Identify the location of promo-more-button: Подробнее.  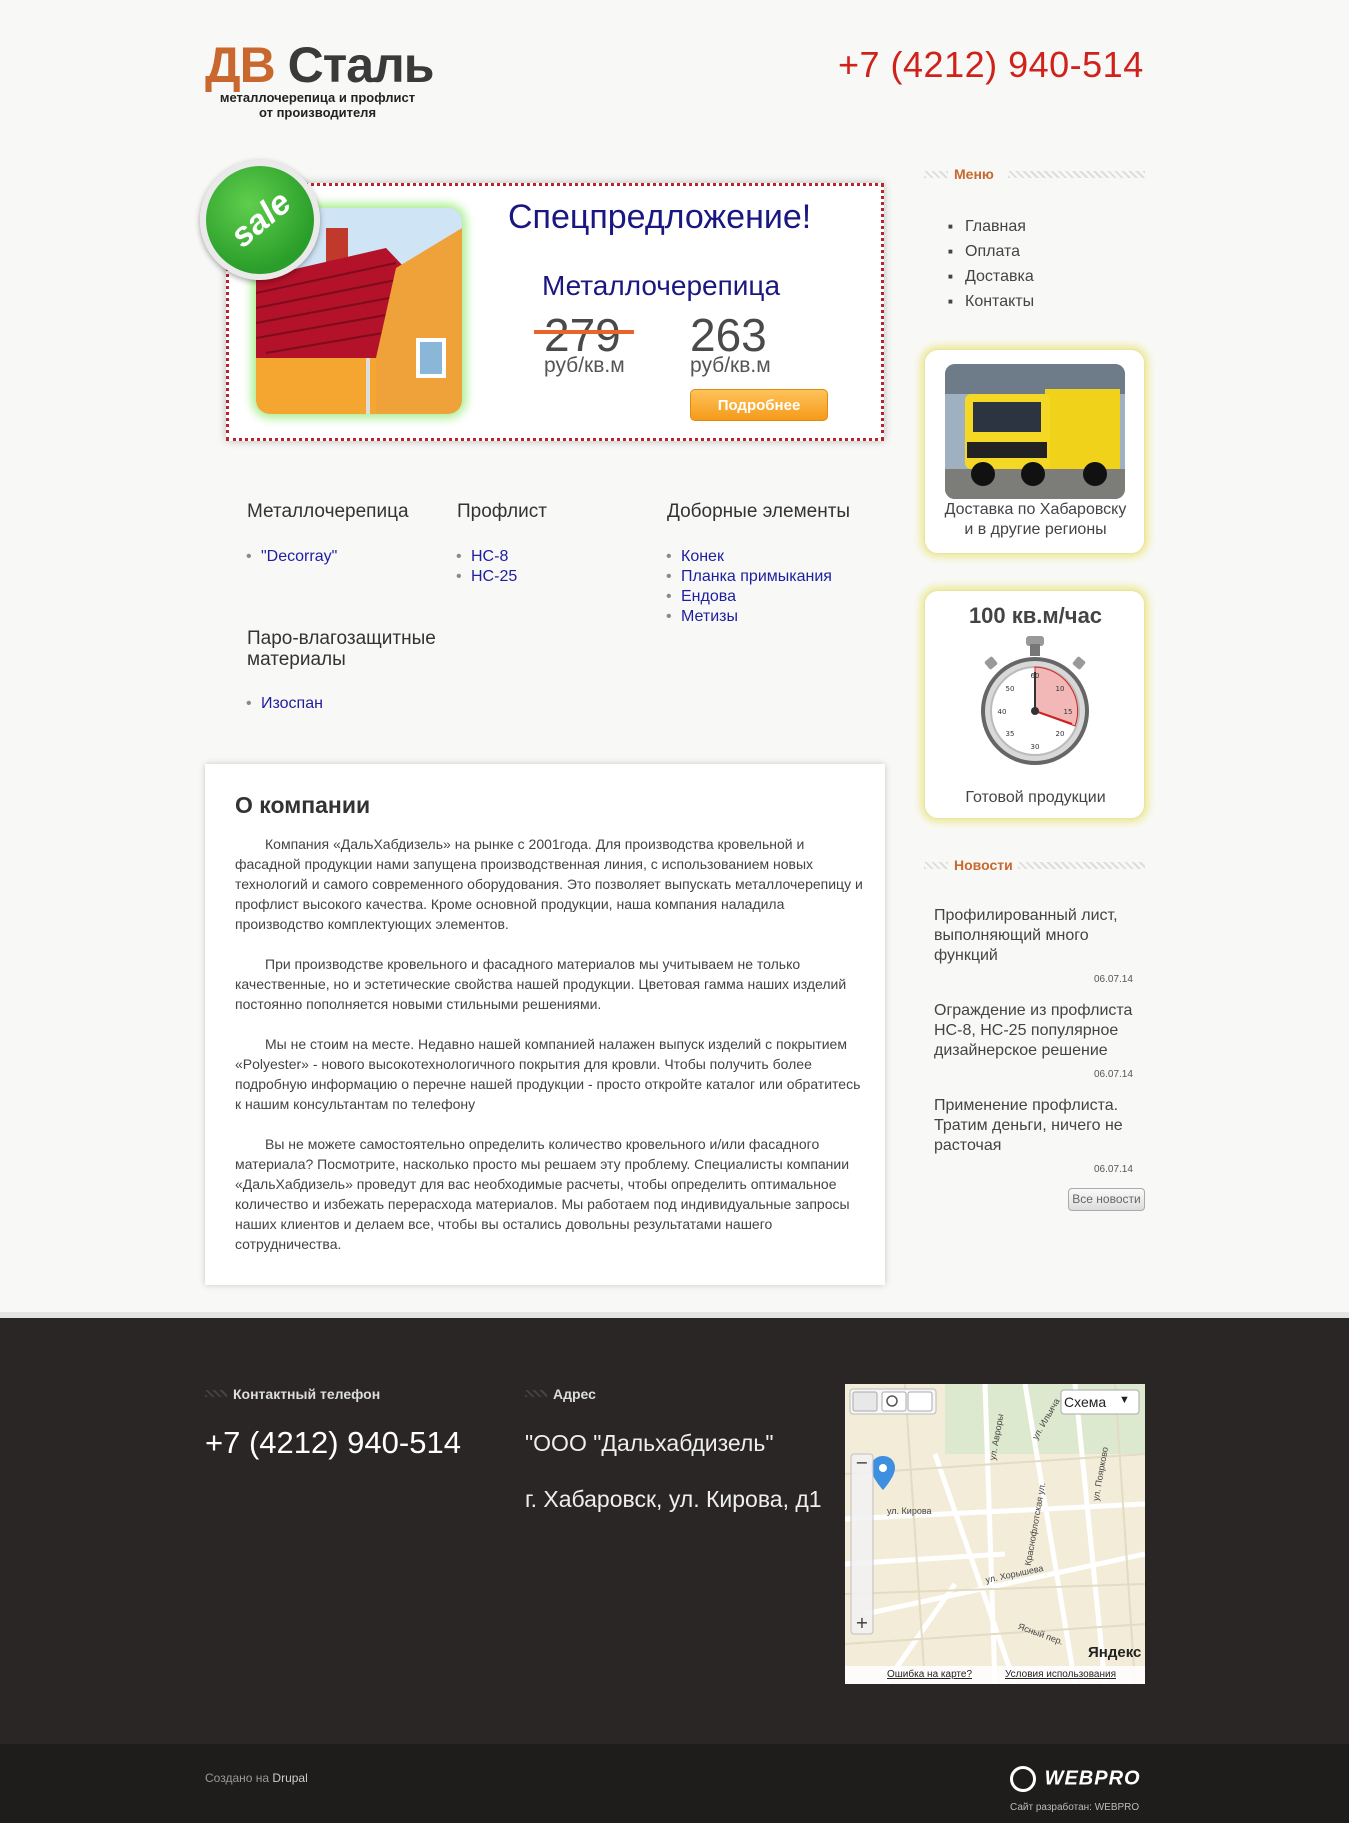
(759, 405).